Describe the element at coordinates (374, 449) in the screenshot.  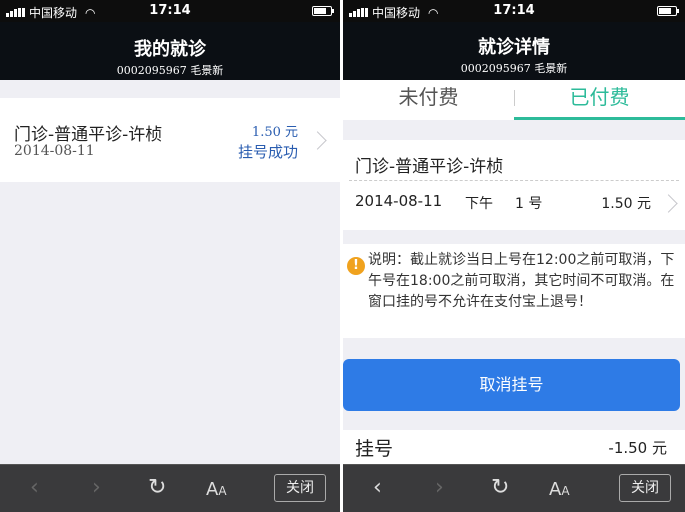
I see `fee-label: 挂号` at that location.